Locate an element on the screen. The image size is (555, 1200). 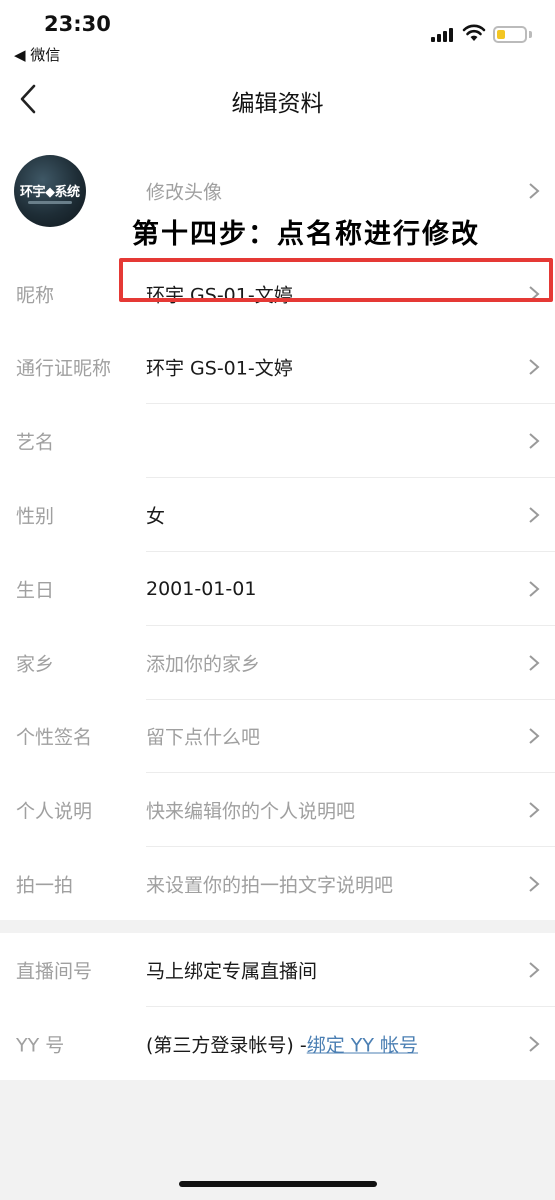
bind-yy-account-link: 绑定 YY 帐号 is located at coordinates (362, 1046).